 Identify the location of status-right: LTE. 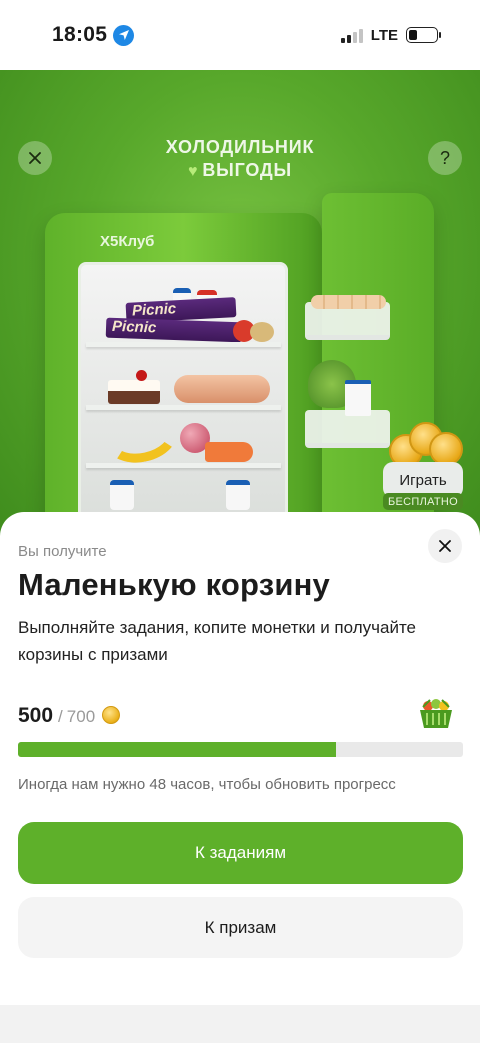
(390, 35).